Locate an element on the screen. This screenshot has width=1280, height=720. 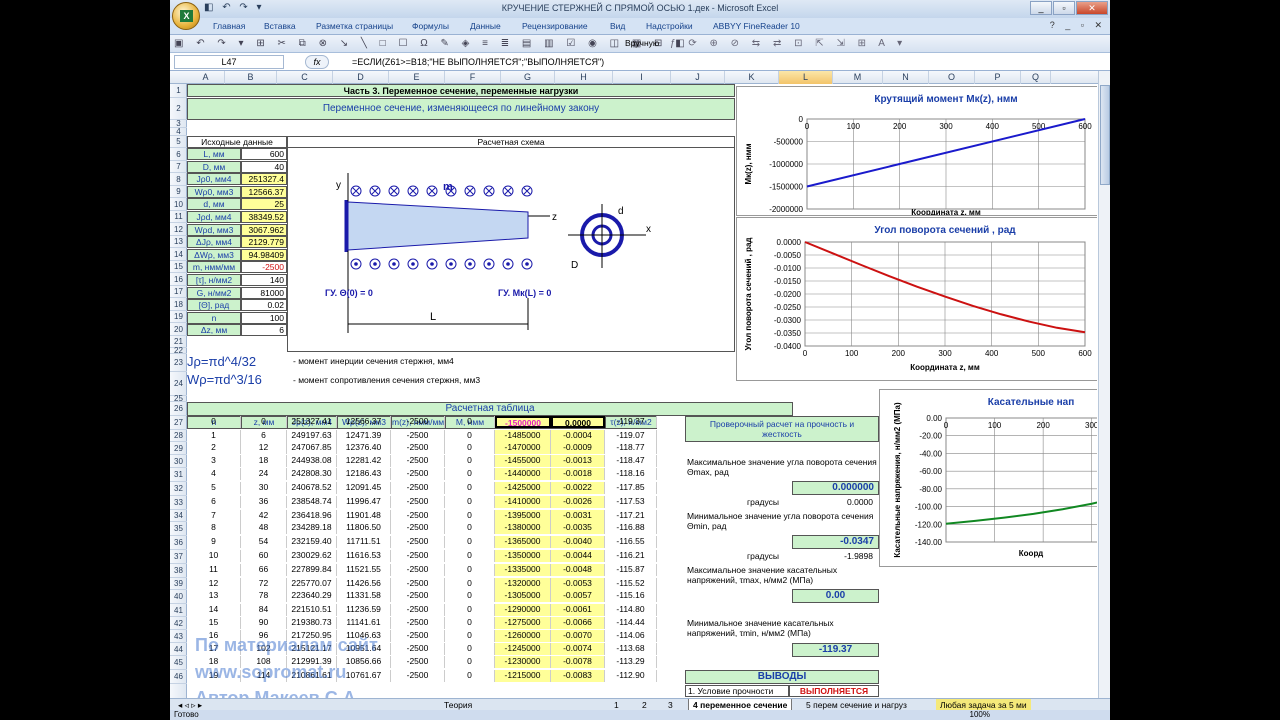
table-cell: 90 is located at coordinates (264, 623).